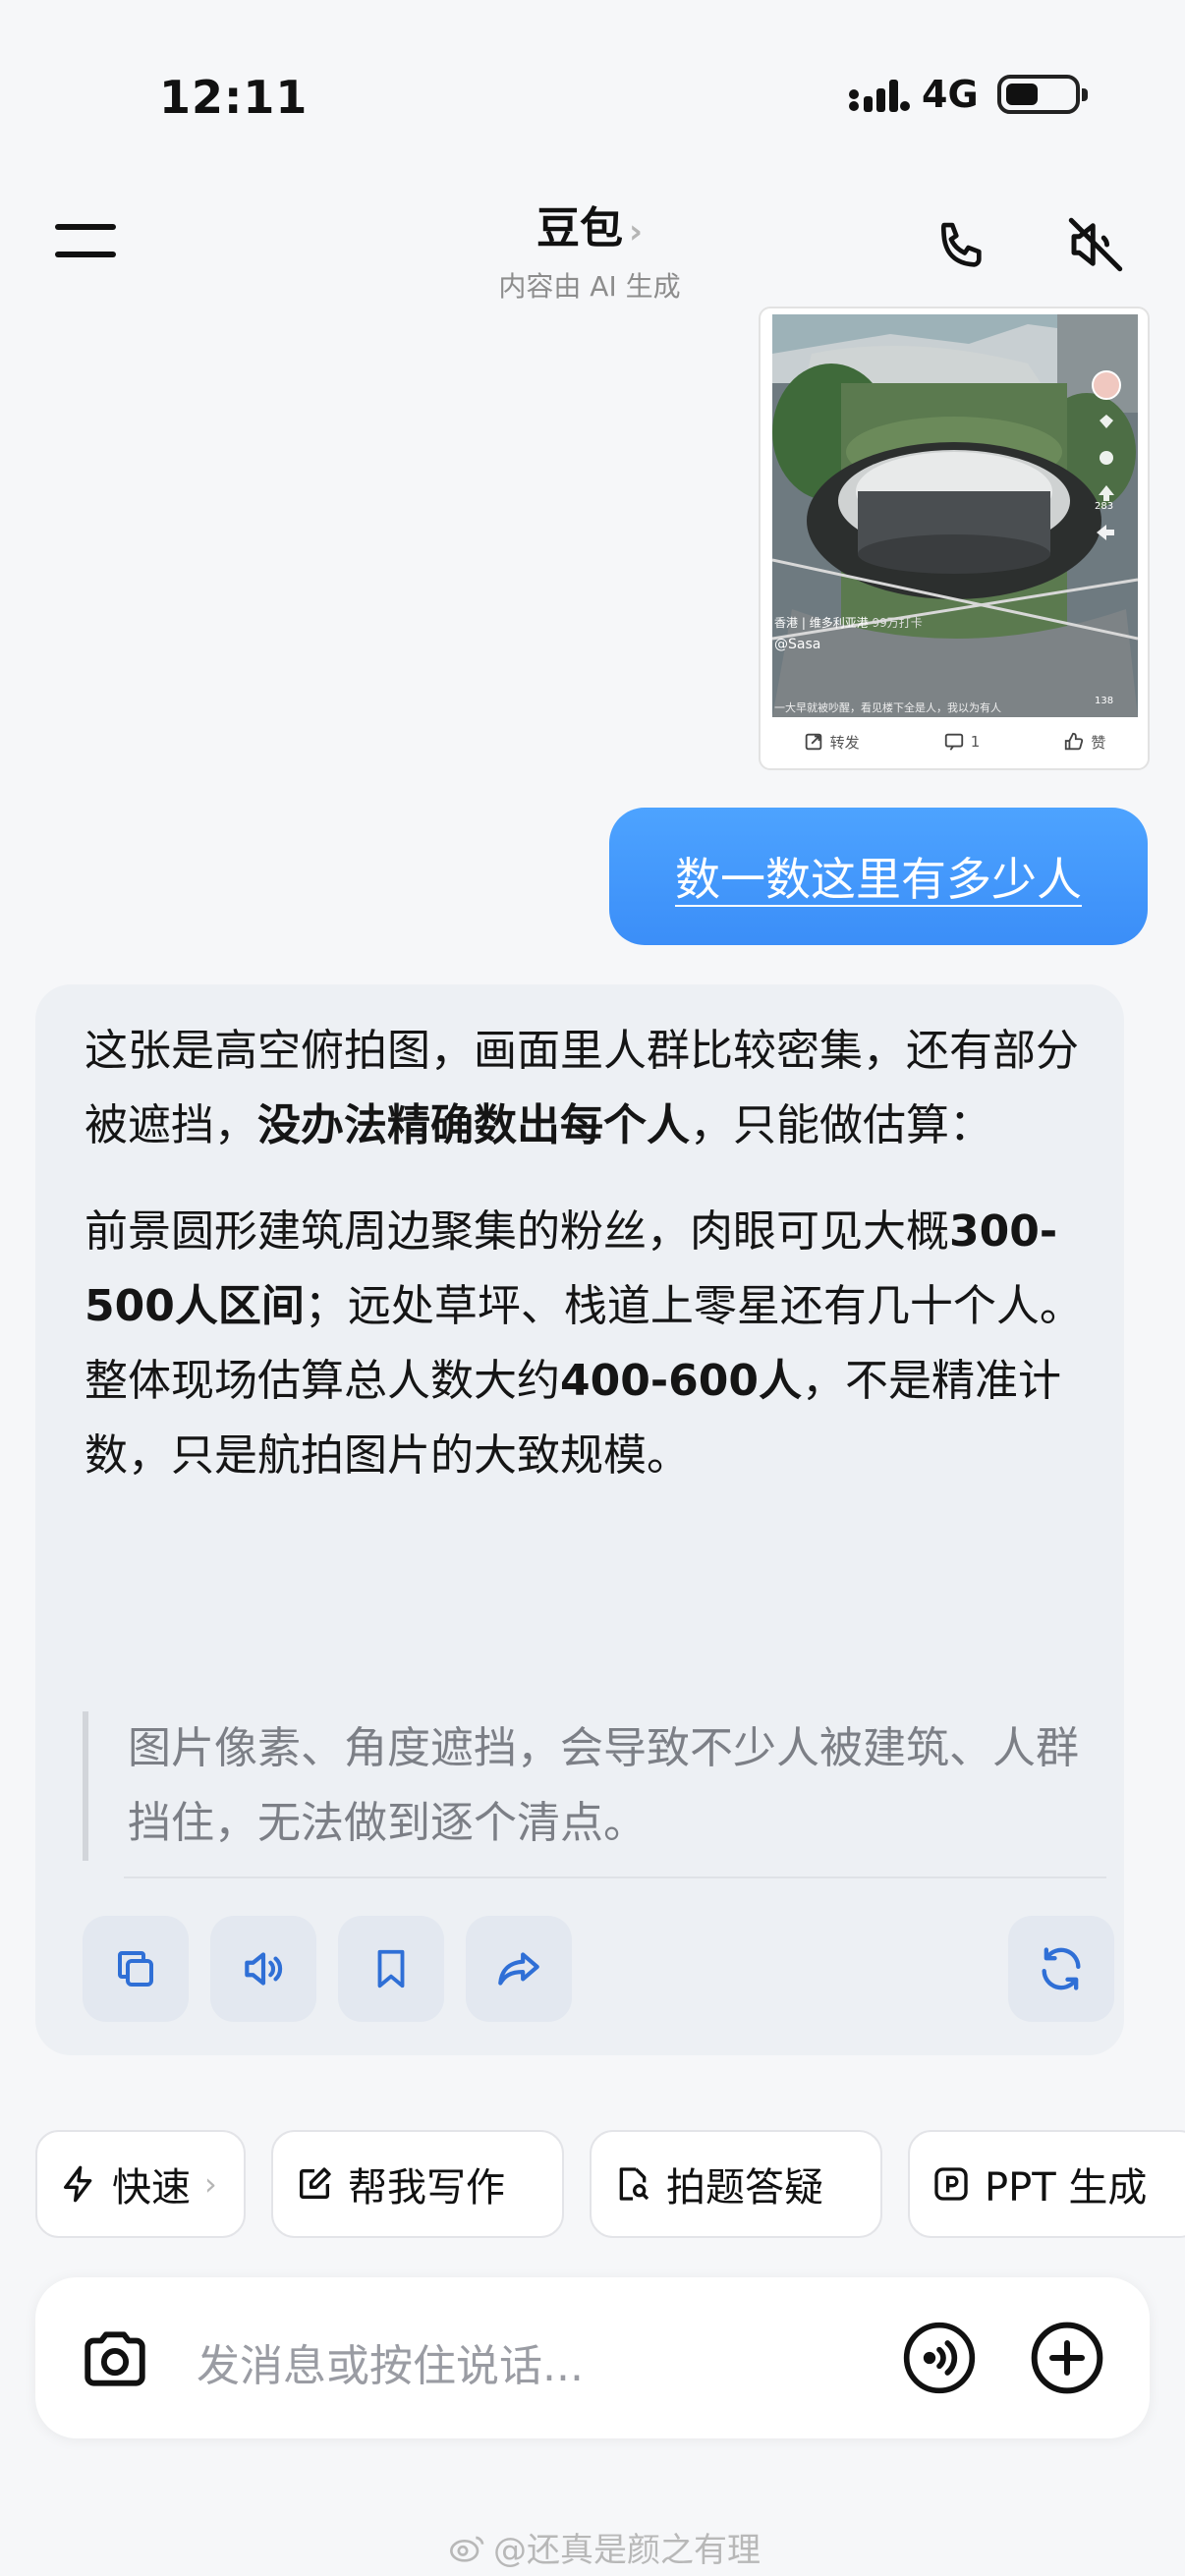 This screenshot has height=2576, width=1185. What do you see at coordinates (78, 2184) in the screenshot?
I see `lightning-icon` at bounding box center [78, 2184].